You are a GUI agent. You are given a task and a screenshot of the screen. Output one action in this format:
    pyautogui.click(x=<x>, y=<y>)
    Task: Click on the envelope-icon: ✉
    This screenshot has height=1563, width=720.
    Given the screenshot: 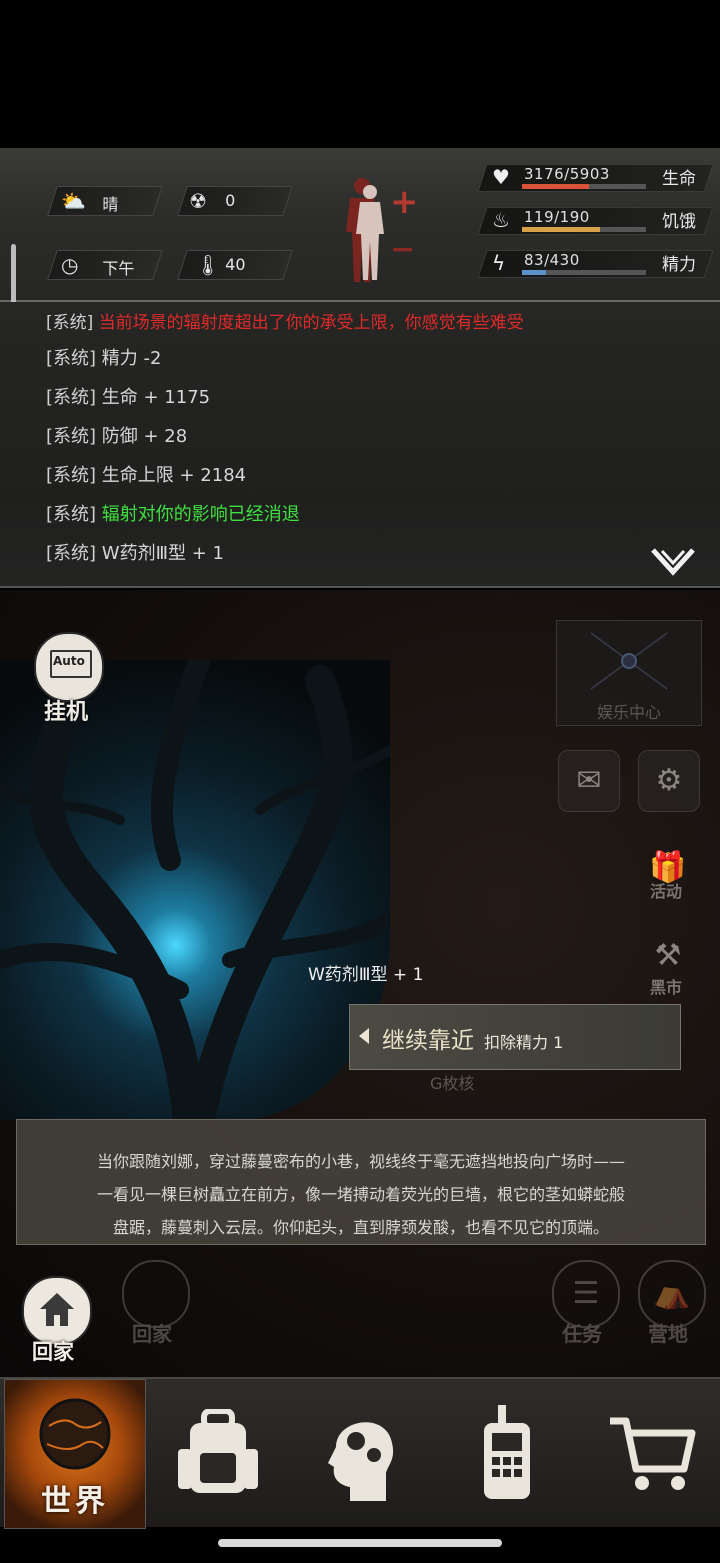 What is the action you would take?
    pyautogui.click(x=589, y=780)
    